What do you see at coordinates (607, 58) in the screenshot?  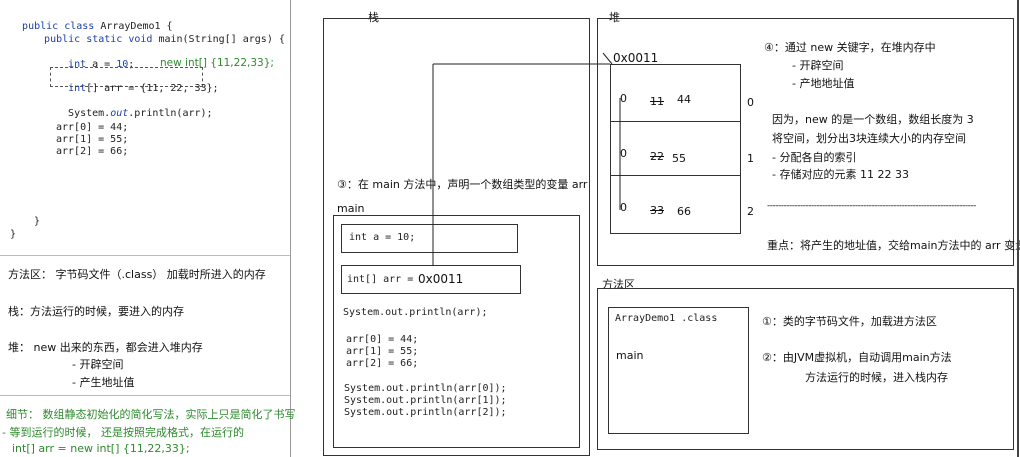 I see `address-leader` at bounding box center [607, 58].